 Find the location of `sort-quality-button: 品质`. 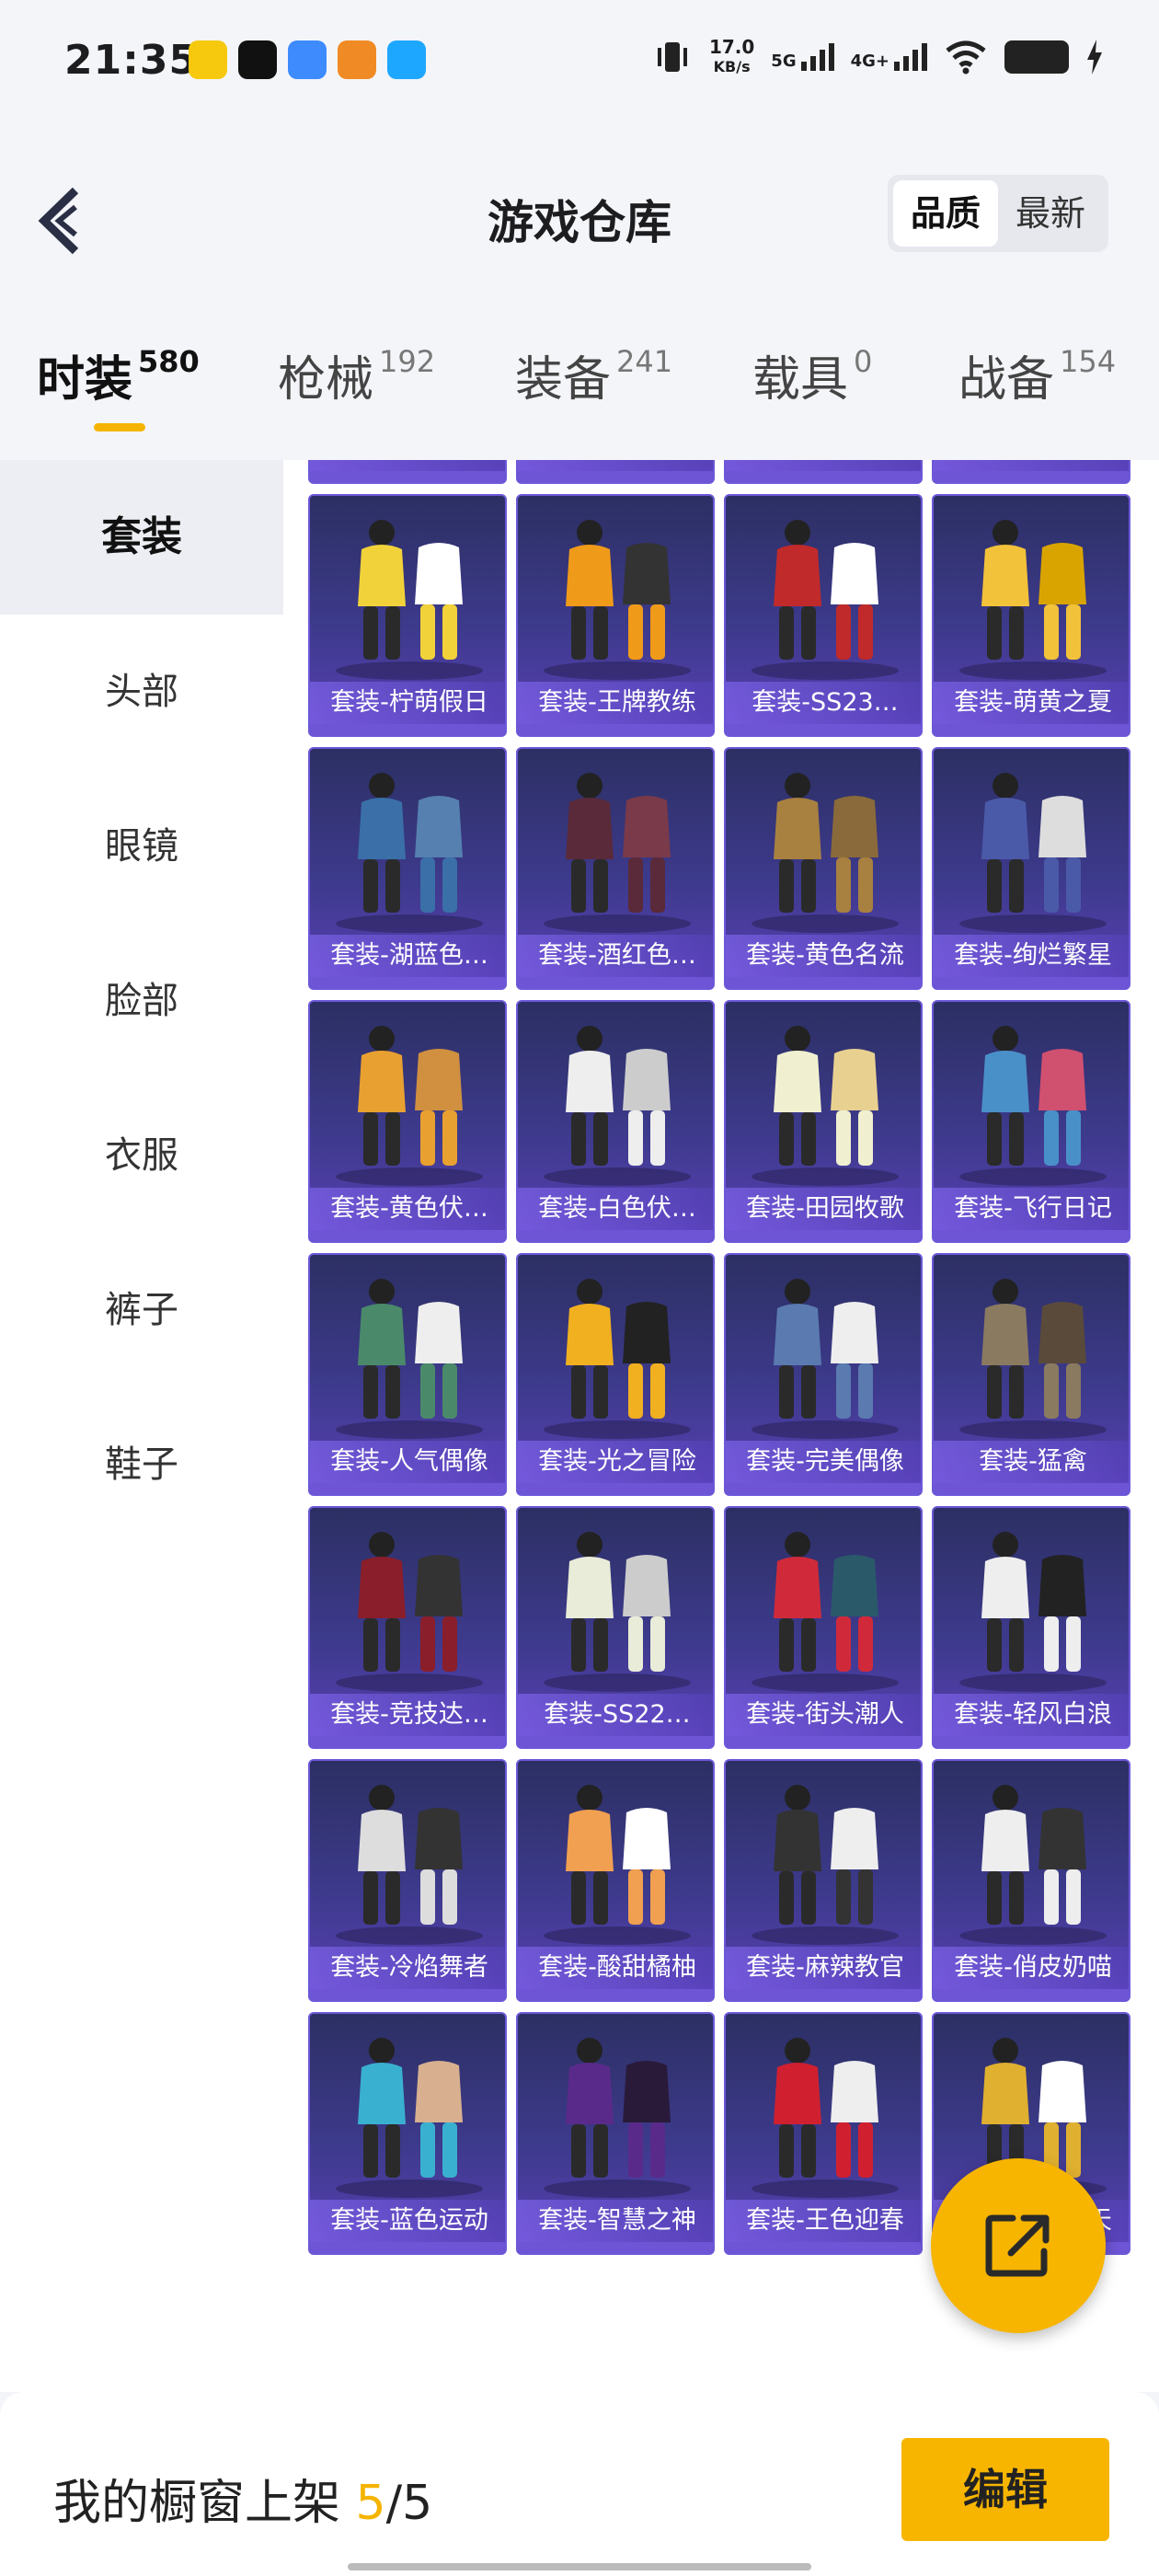

sort-quality-button: 品质 is located at coordinates (945, 213).